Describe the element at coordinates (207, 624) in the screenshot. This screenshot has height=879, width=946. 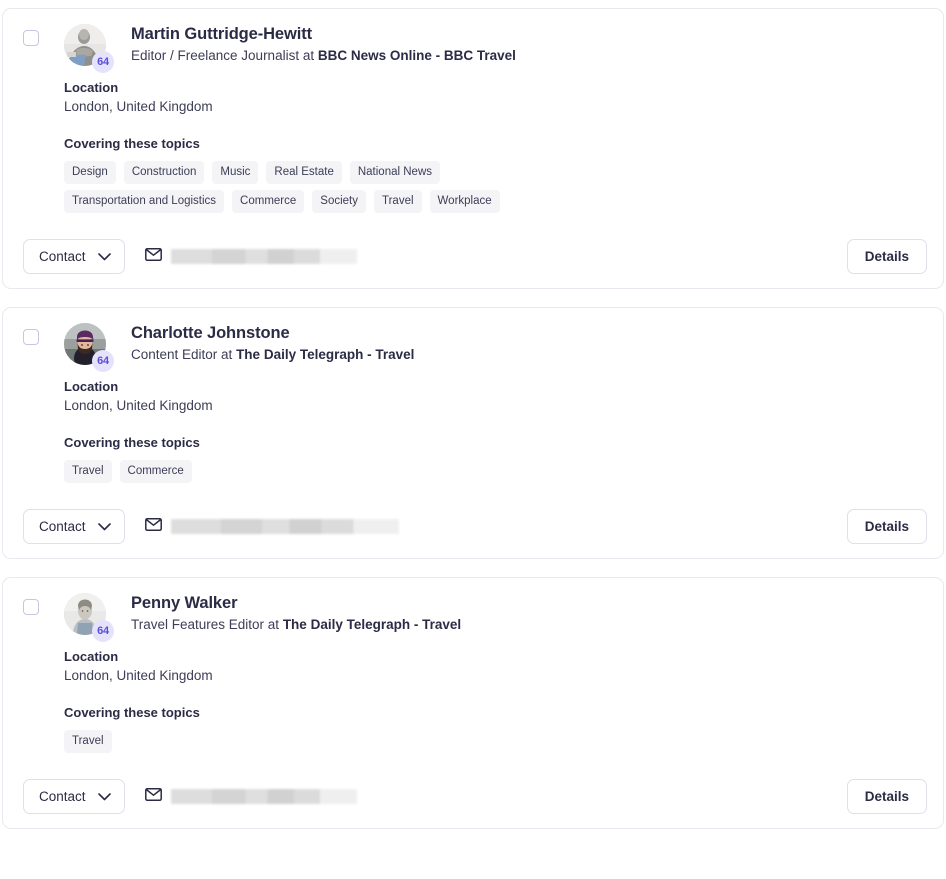
I see `person-role-prefix: Travel Features Editor at` at that location.